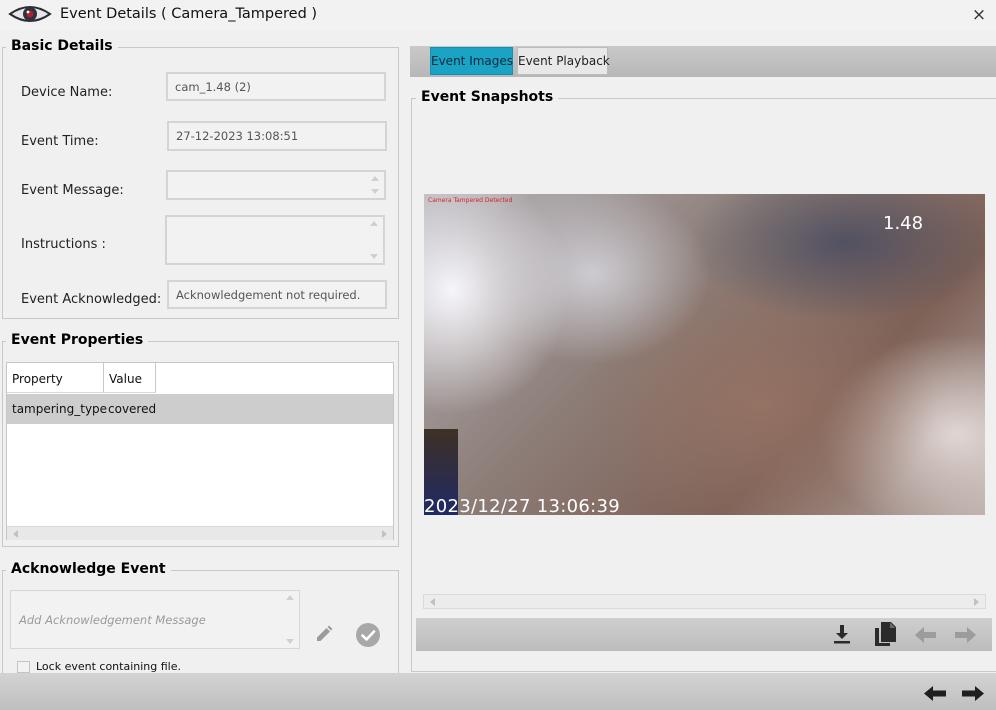  I want to click on instructions-scrollbar, so click(374, 240).